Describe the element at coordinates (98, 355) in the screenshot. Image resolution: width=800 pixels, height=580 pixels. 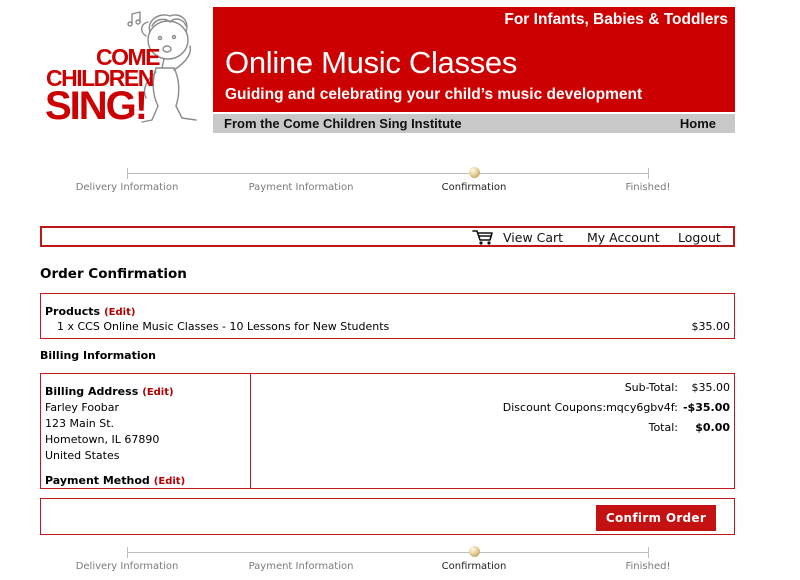
I see `billing-information-heading: Billing Information` at that location.